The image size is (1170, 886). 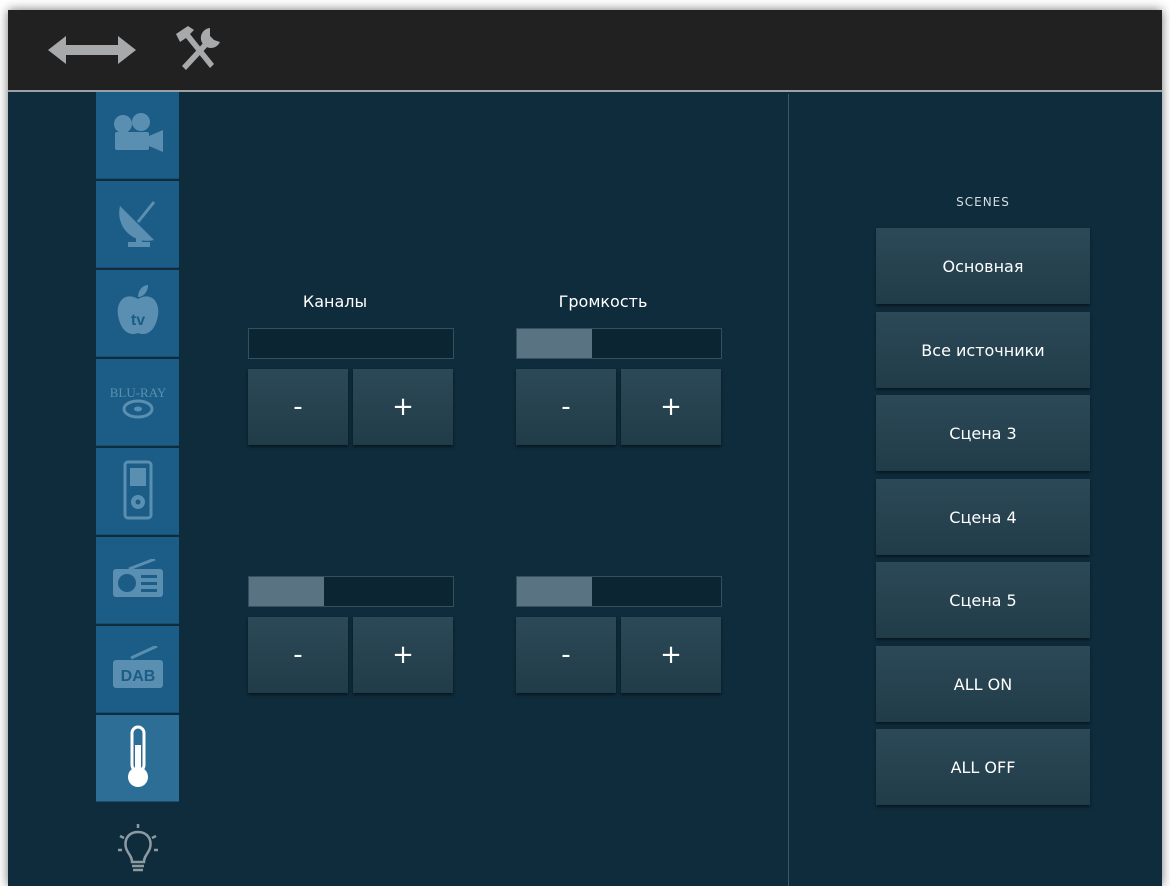 What do you see at coordinates (619, 591) in the screenshot?
I see `control4-level-bar` at bounding box center [619, 591].